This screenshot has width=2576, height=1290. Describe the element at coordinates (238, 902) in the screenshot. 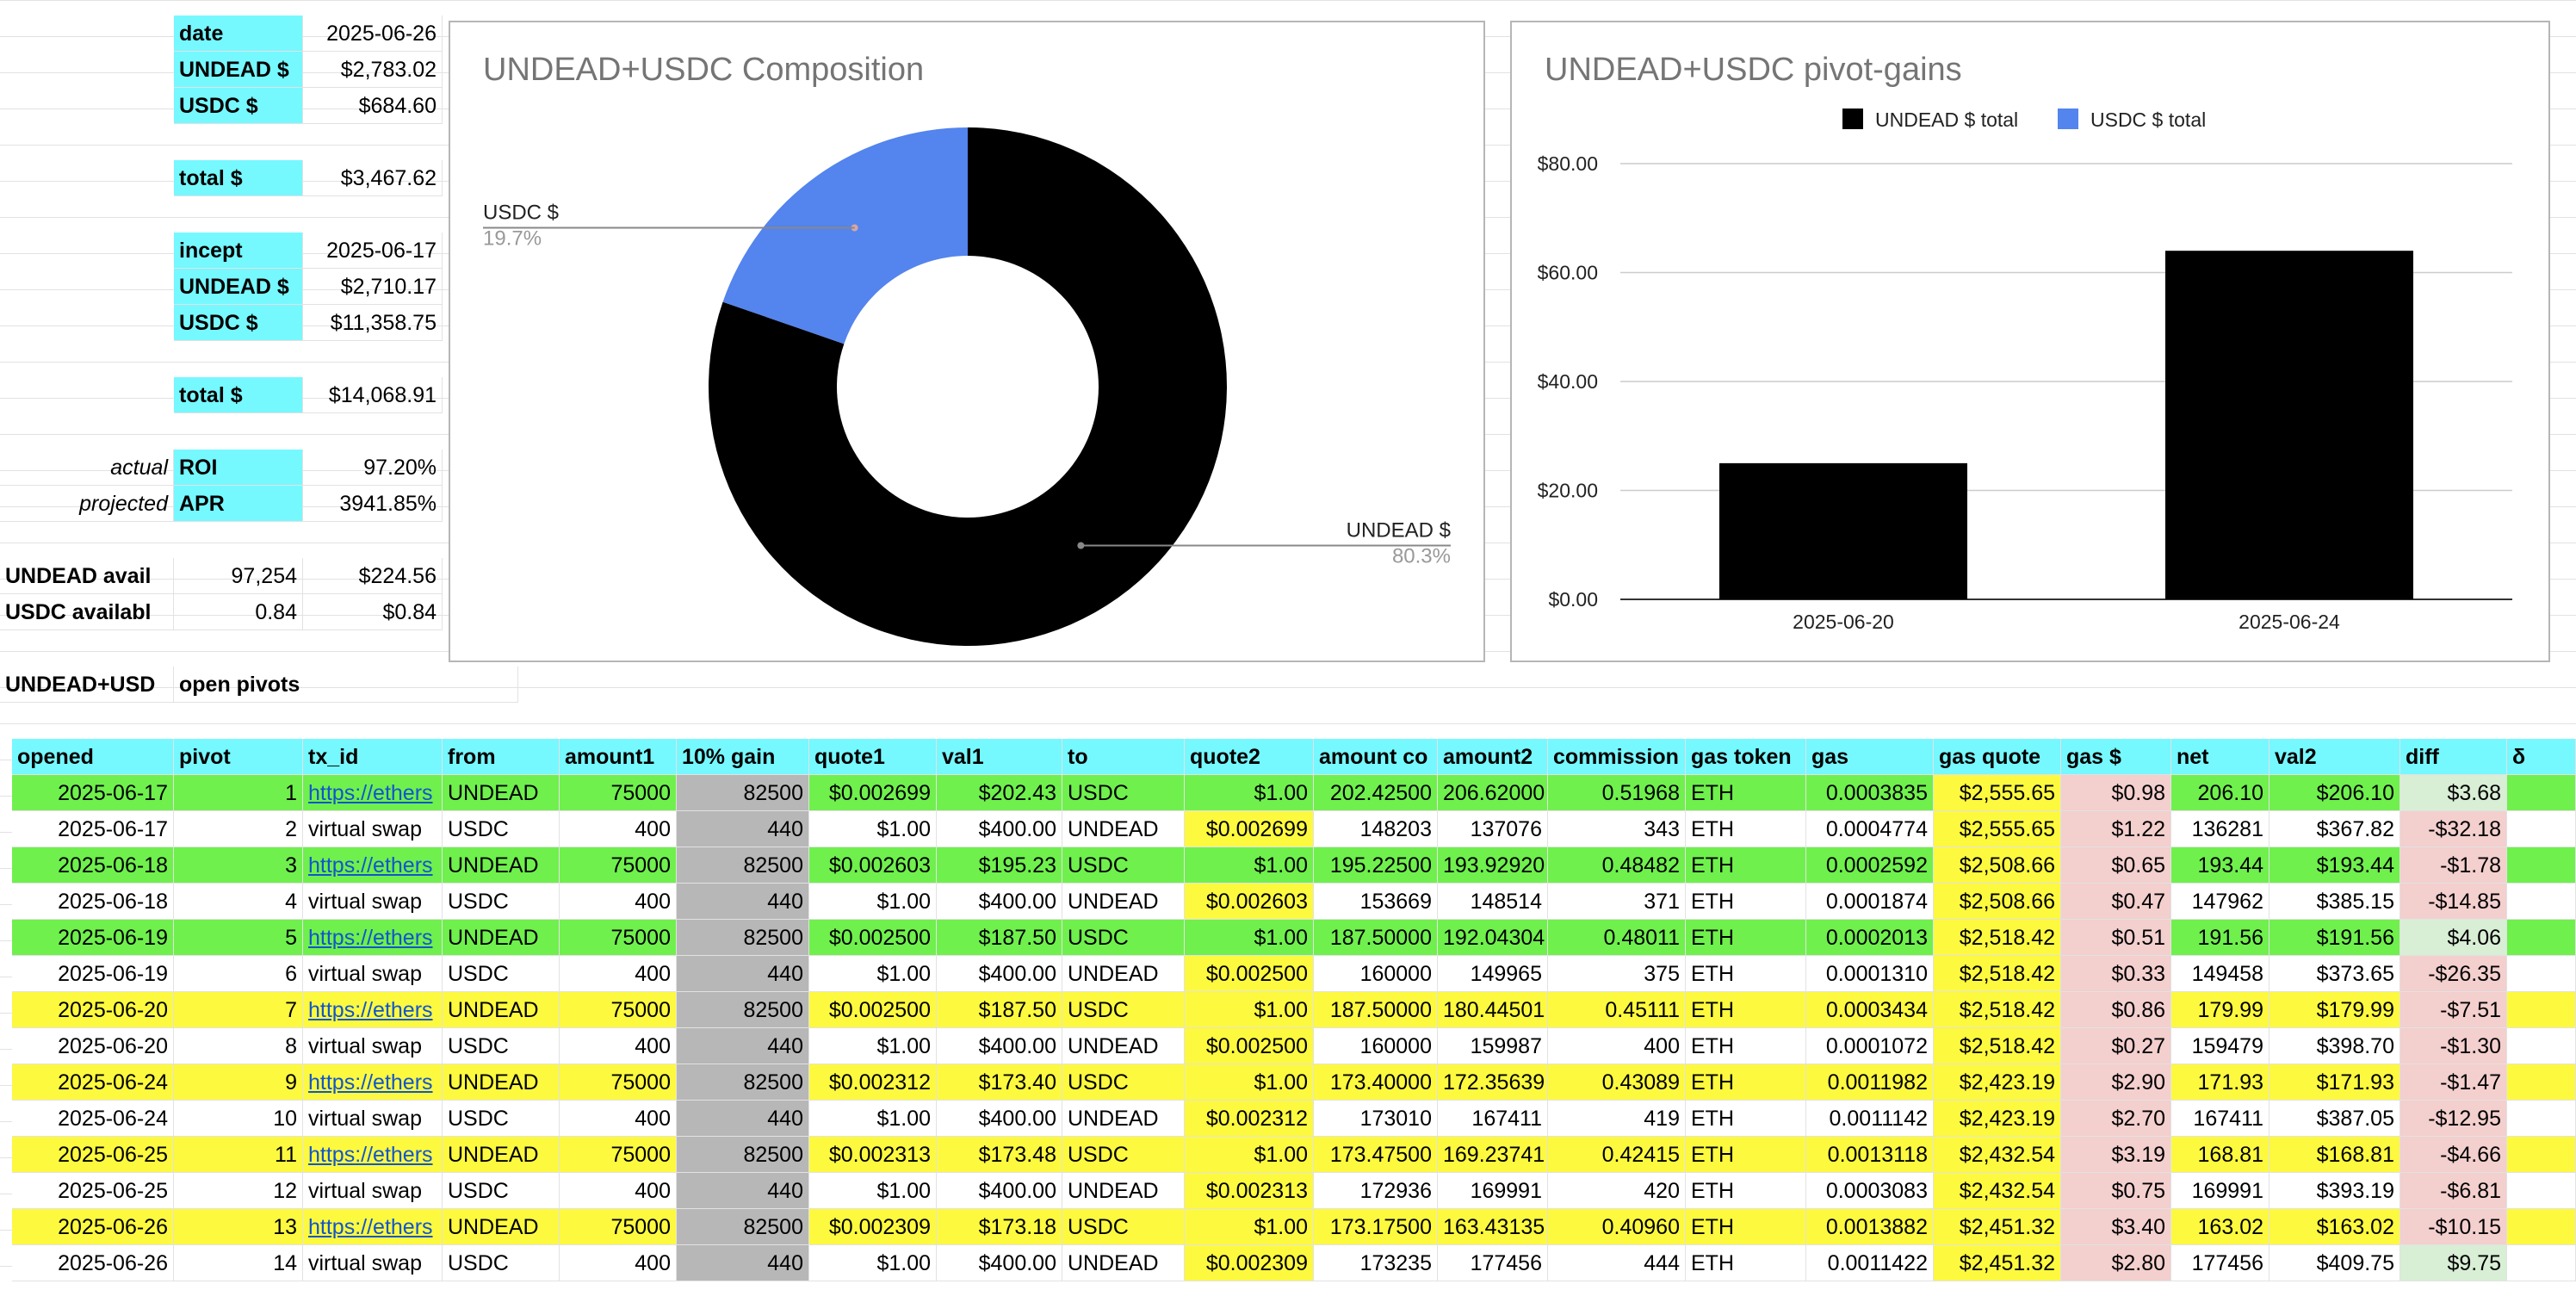

I see `table-cell: 4` at that location.